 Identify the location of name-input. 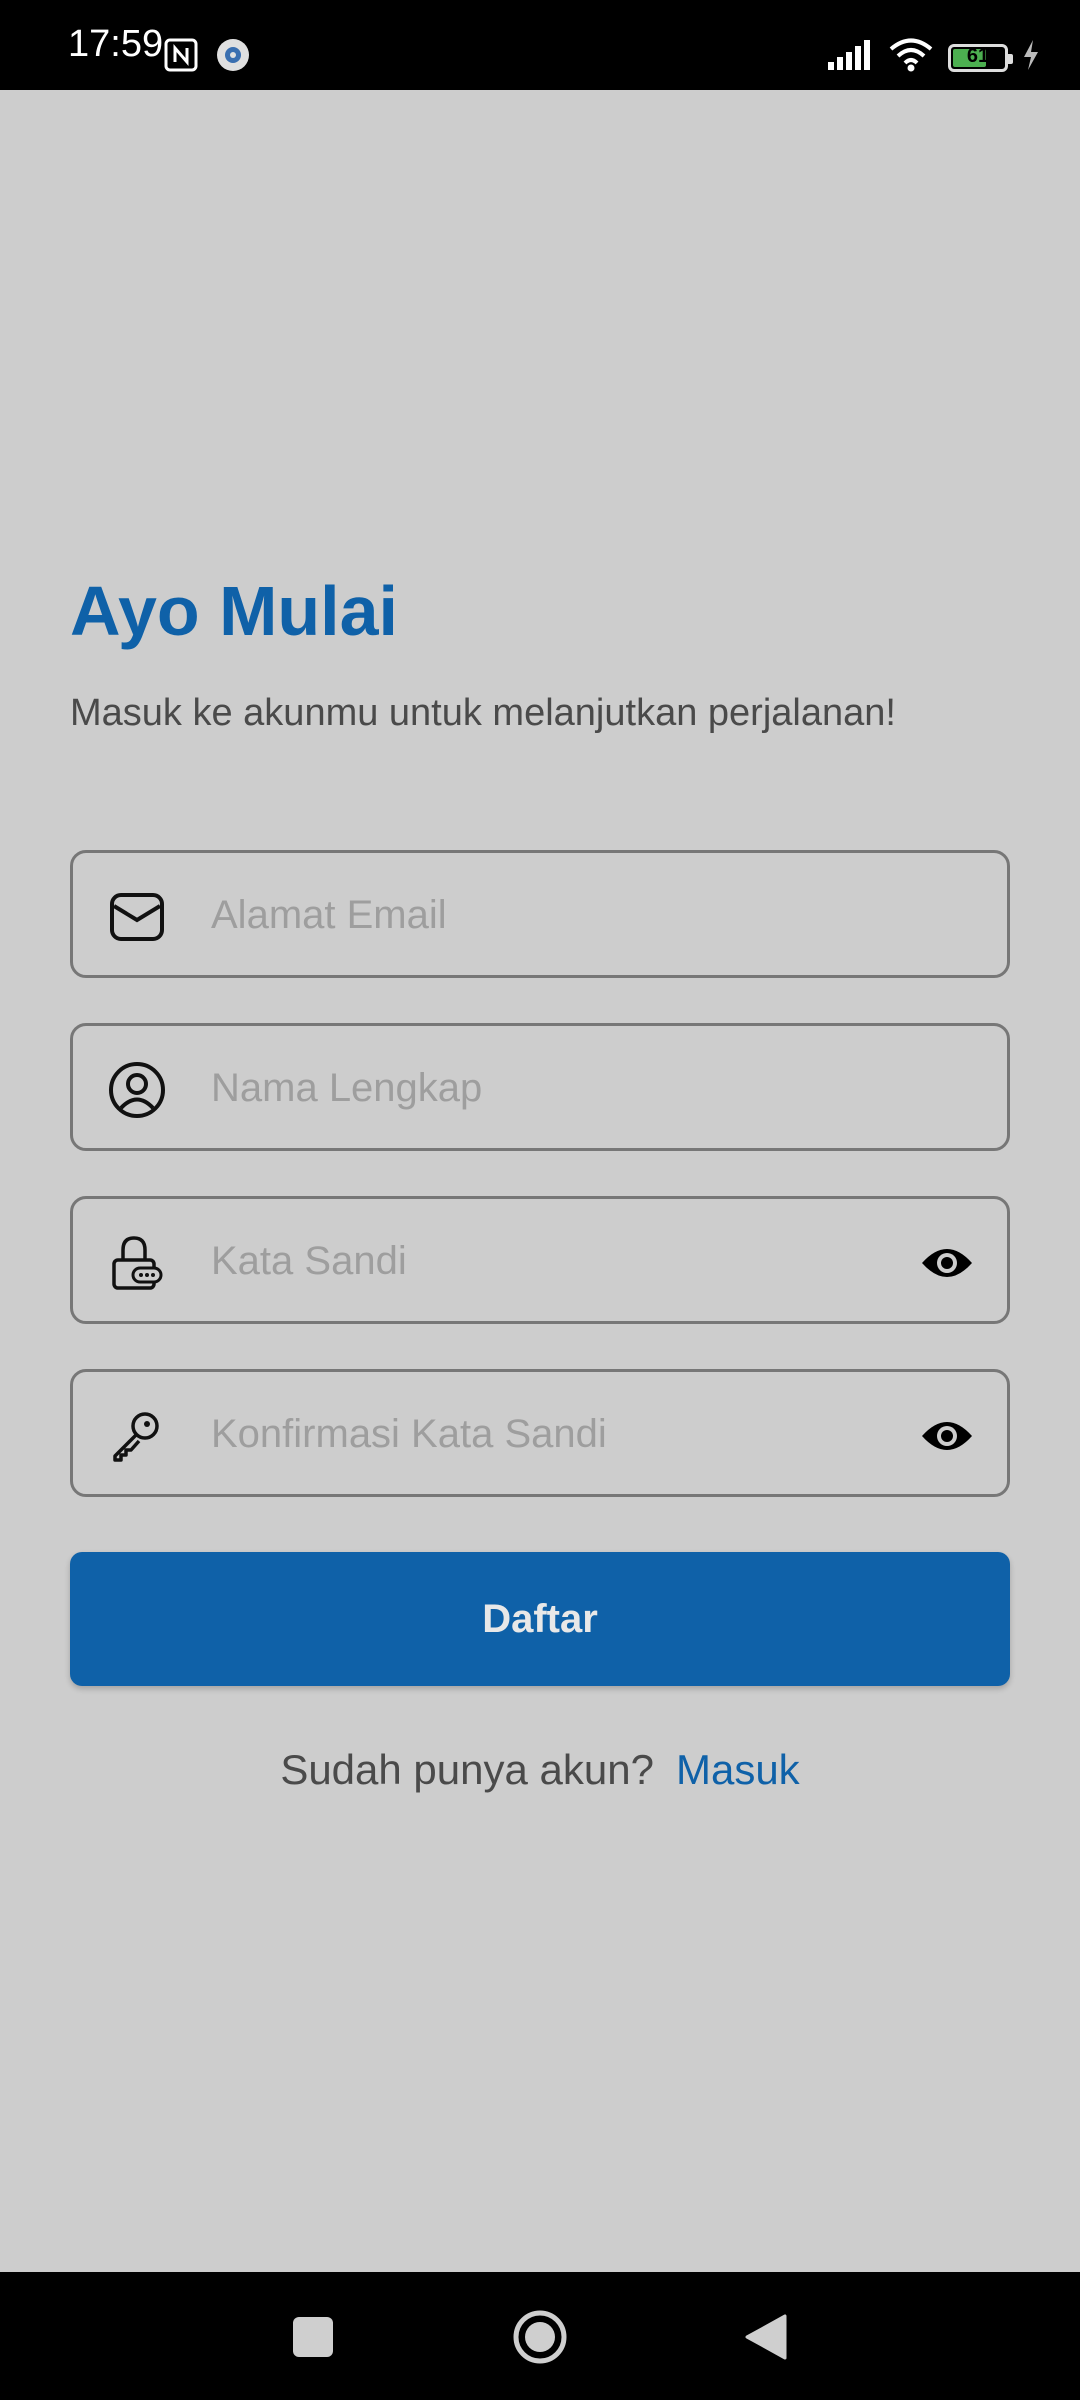
(541, 1088).